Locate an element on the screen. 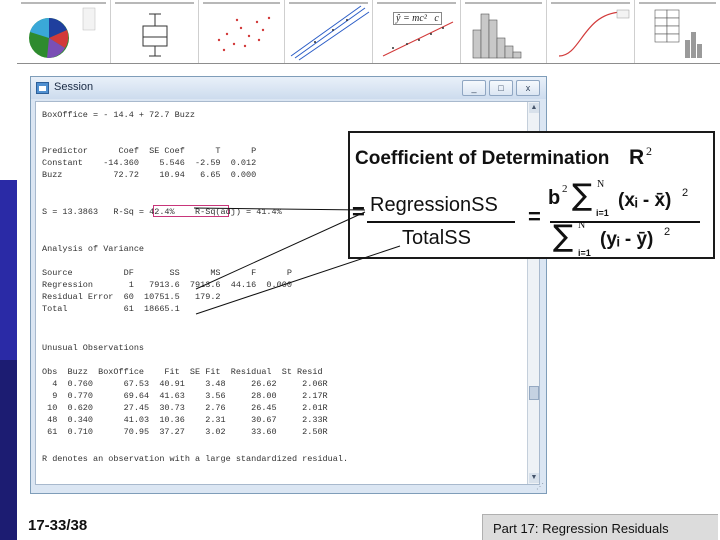 This screenshot has width=720, height=540. footer-caption-box: Part 17: Regression Residuals is located at coordinates (600, 527).